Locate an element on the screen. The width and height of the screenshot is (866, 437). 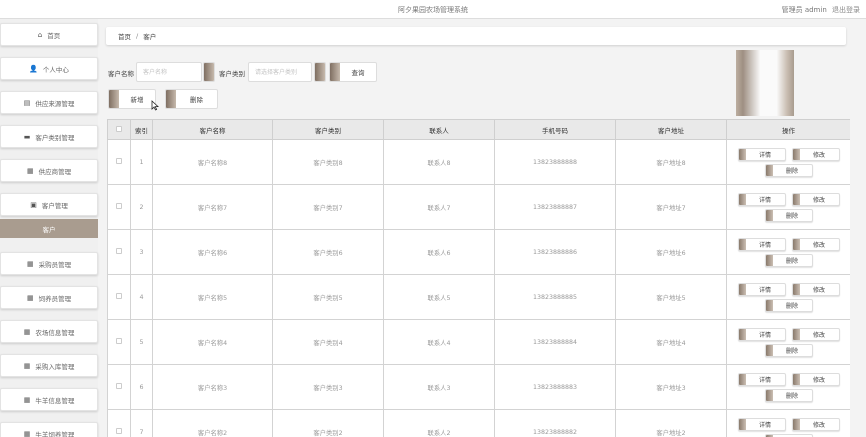
phone-cell: 13823888885 is located at coordinates (555, 297).